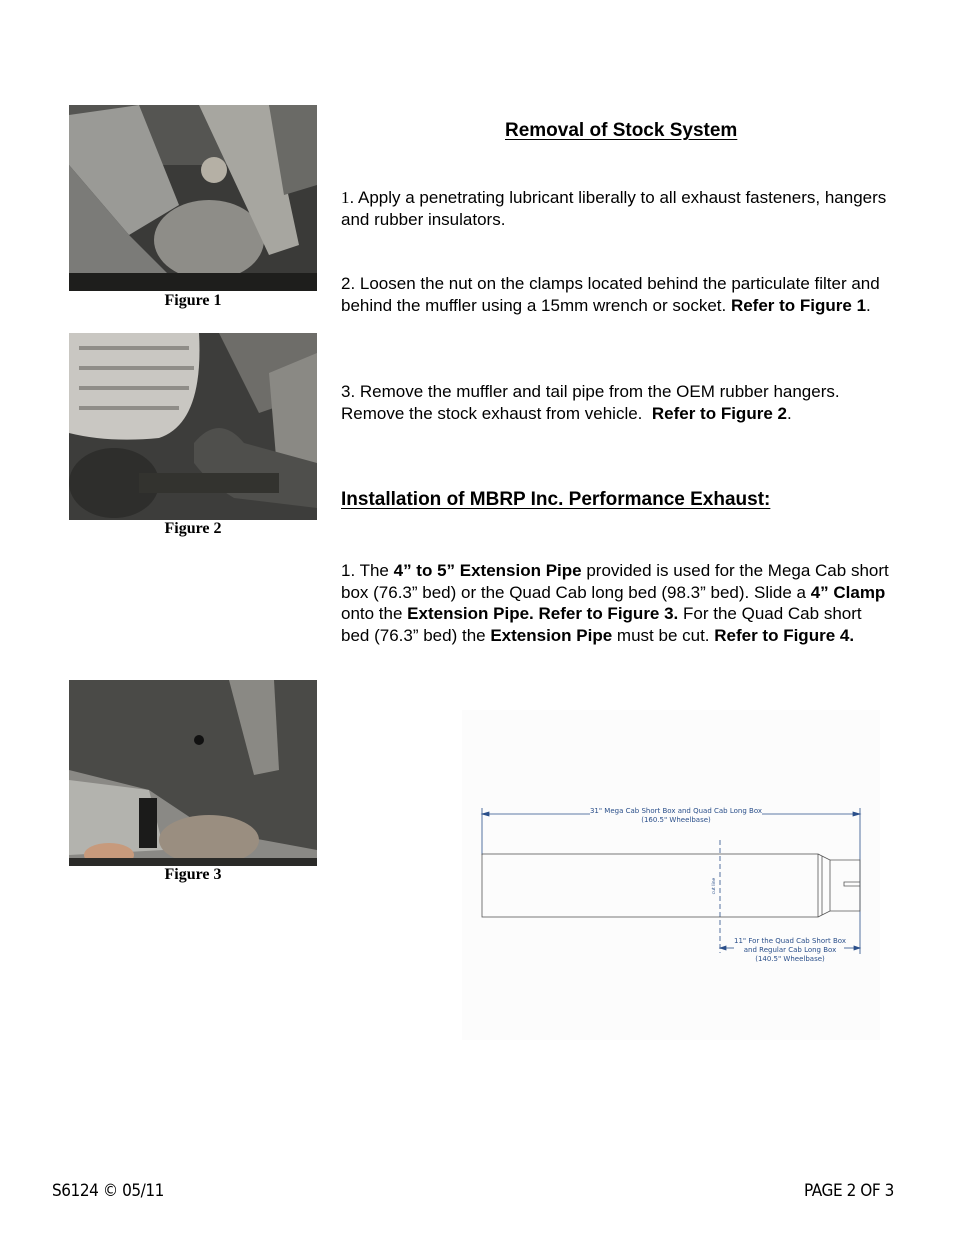 Image resolution: width=954 pixels, height=1235 pixels. I want to click on pipe-body, so click(650, 885).